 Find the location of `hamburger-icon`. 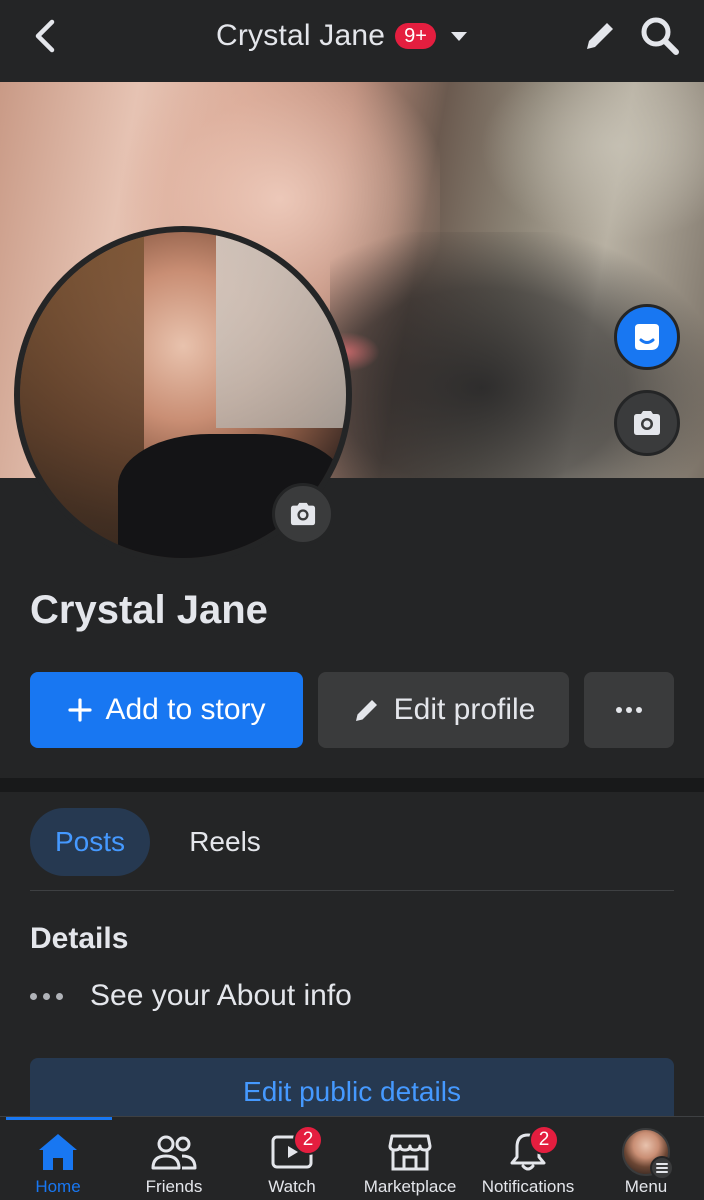

hamburger-icon is located at coordinates (662, 1168).